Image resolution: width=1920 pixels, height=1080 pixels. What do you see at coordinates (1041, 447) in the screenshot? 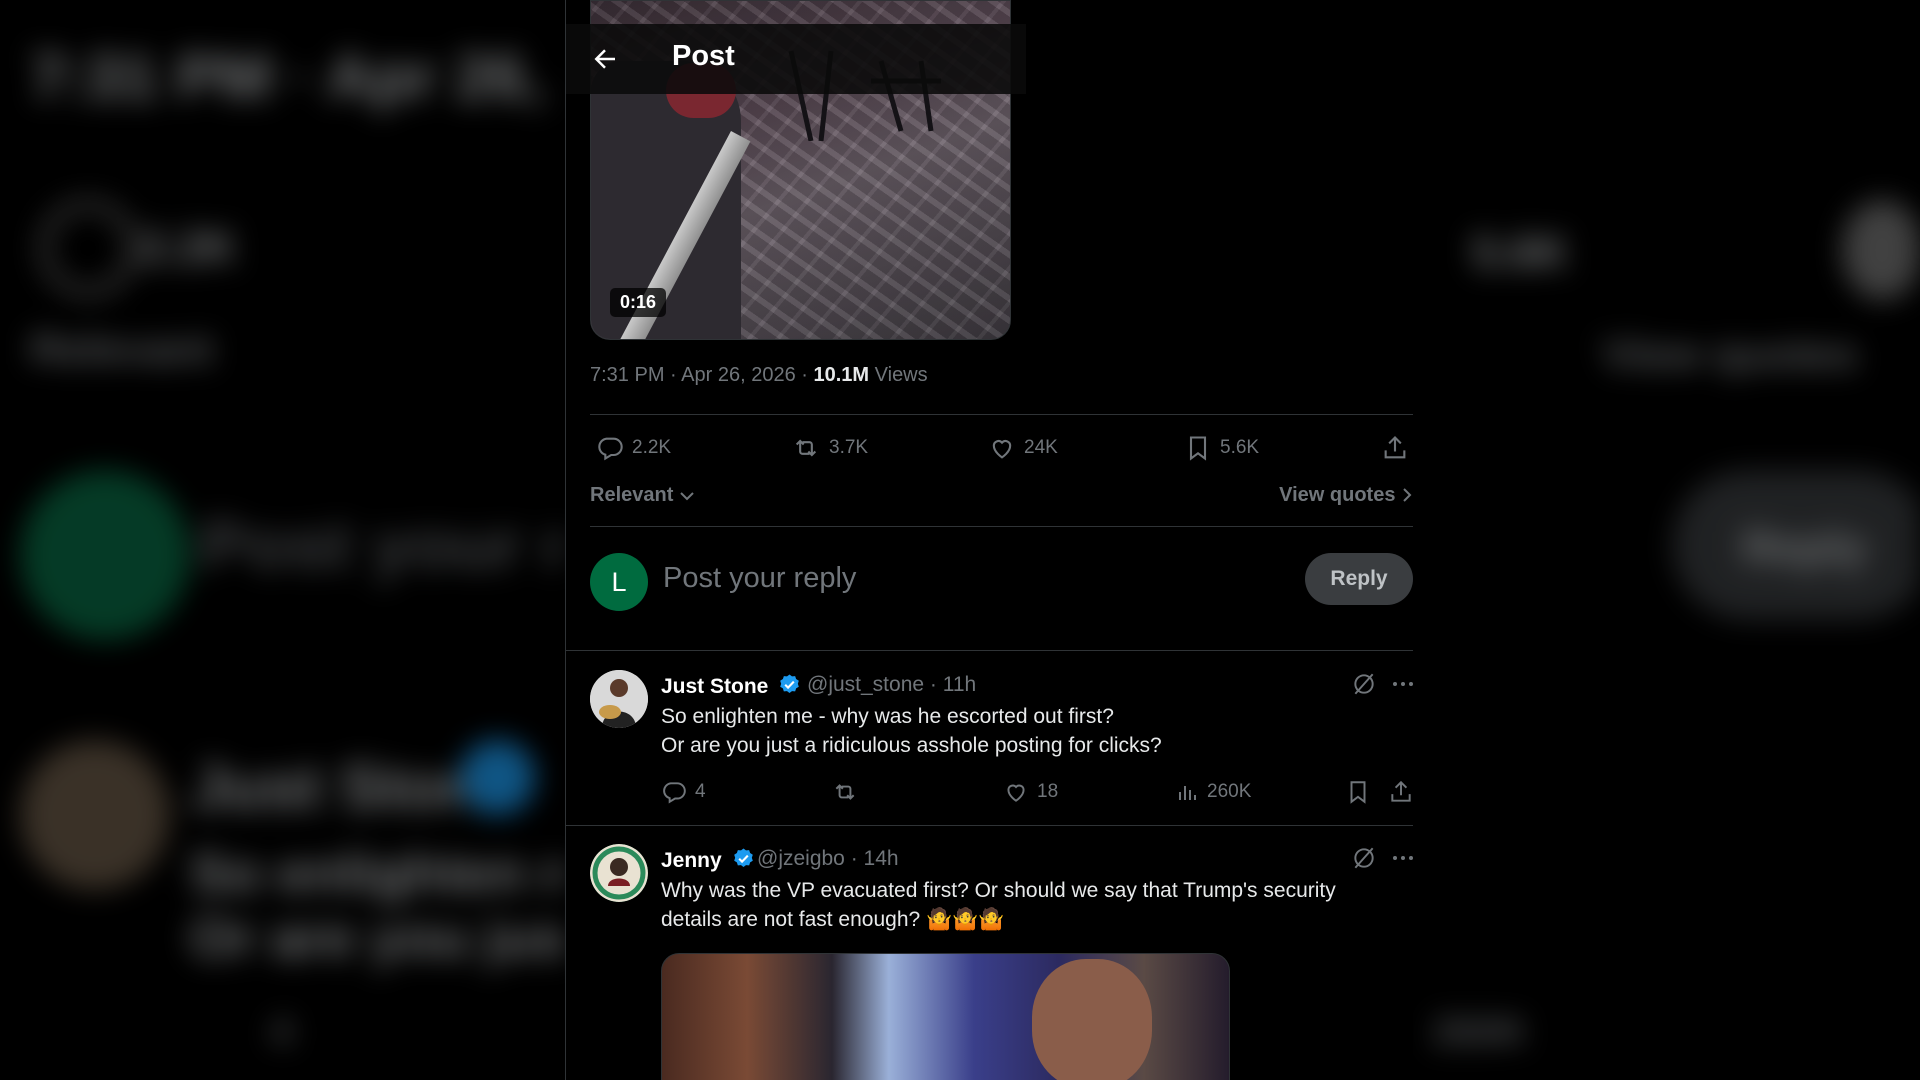
I see `like-count: 24K` at bounding box center [1041, 447].